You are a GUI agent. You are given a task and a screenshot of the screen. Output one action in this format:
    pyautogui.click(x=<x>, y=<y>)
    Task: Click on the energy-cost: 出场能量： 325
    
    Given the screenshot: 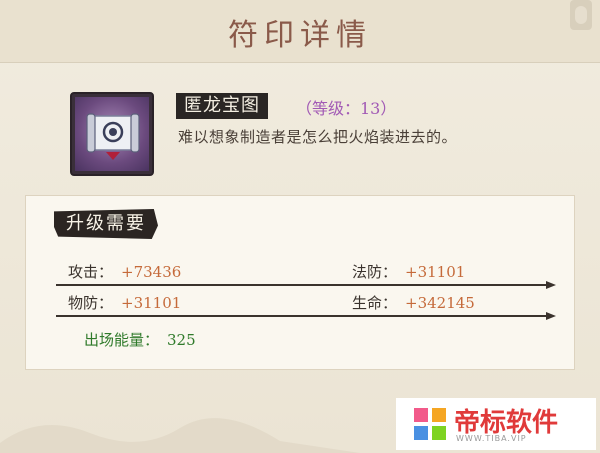 What is the action you would take?
    pyautogui.click(x=140, y=339)
    